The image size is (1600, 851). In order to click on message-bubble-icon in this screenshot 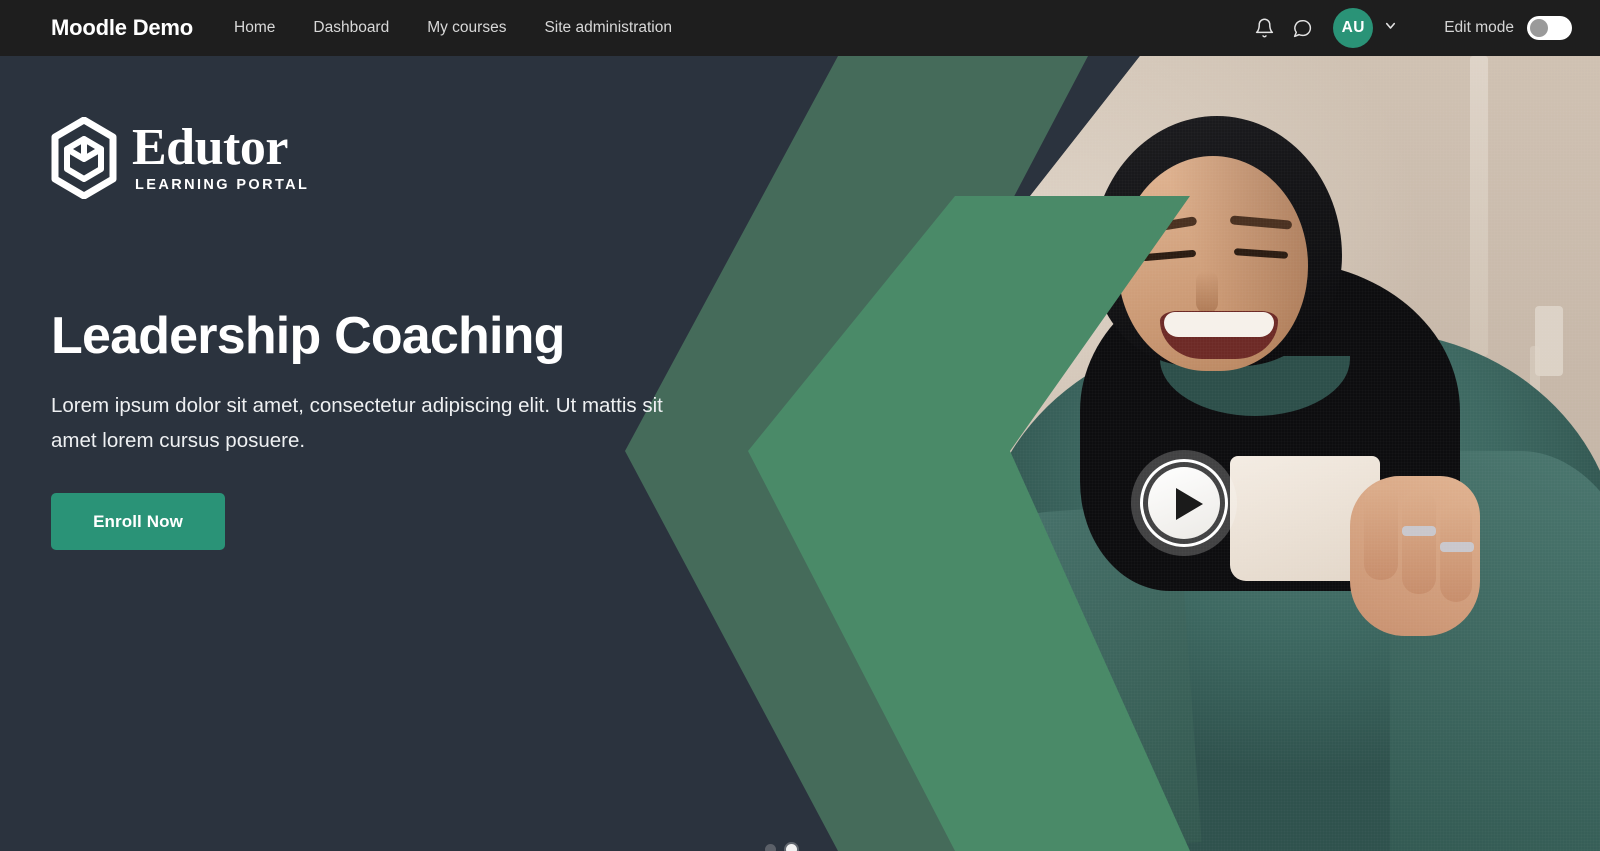, I will do `click(1302, 28)`.